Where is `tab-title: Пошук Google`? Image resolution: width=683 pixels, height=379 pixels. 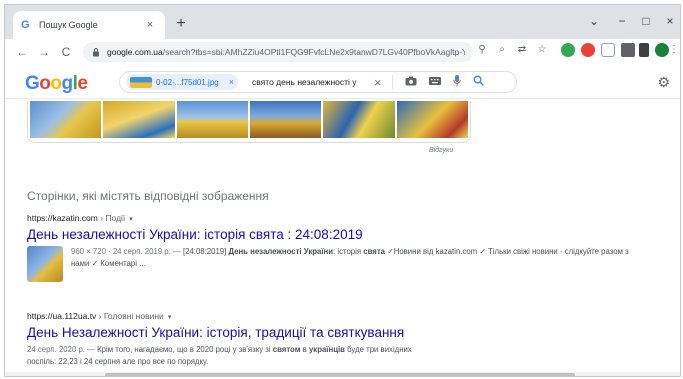 tab-title: Пошук Google is located at coordinates (68, 25).